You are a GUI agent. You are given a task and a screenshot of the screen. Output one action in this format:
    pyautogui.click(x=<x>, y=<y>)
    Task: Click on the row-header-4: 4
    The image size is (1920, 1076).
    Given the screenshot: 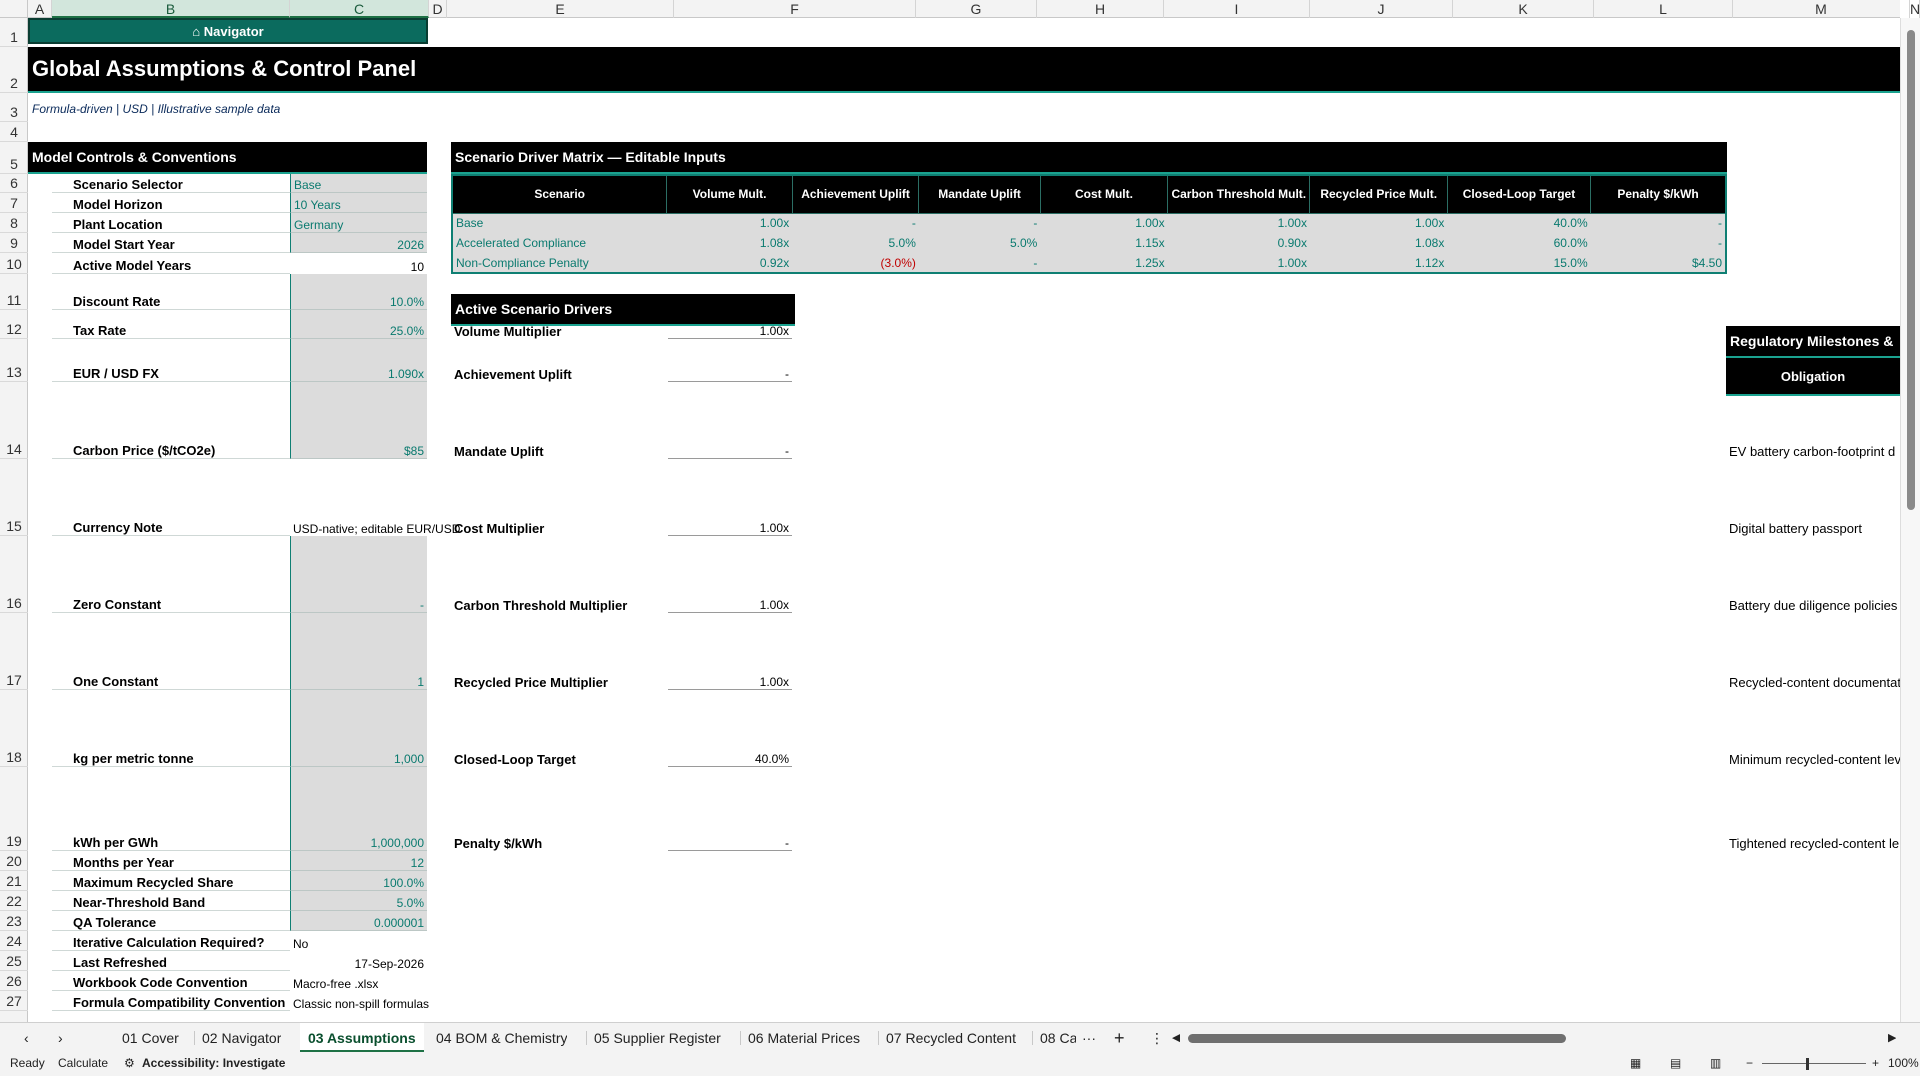 What is the action you would take?
    pyautogui.click(x=14, y=132)
    